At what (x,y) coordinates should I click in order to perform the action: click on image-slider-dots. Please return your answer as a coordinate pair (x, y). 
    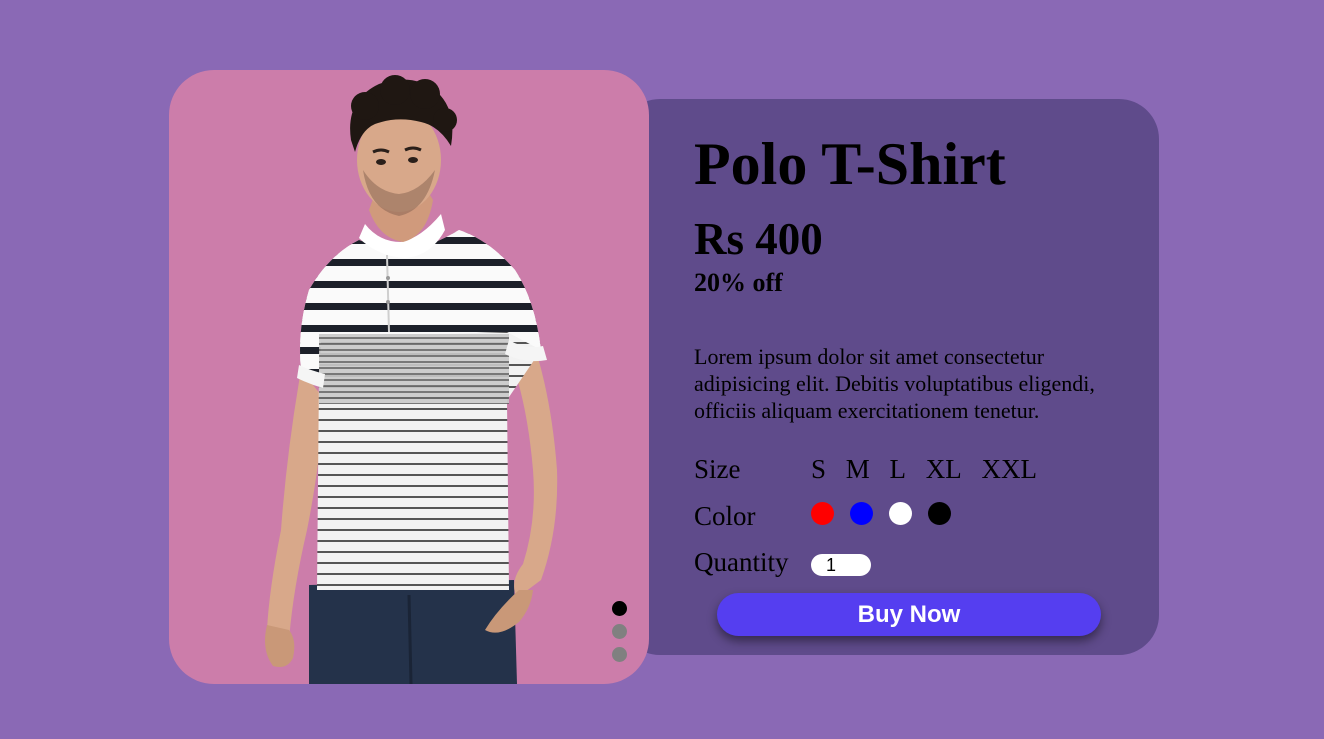
    Looking at the image, I should click on (620, 635).